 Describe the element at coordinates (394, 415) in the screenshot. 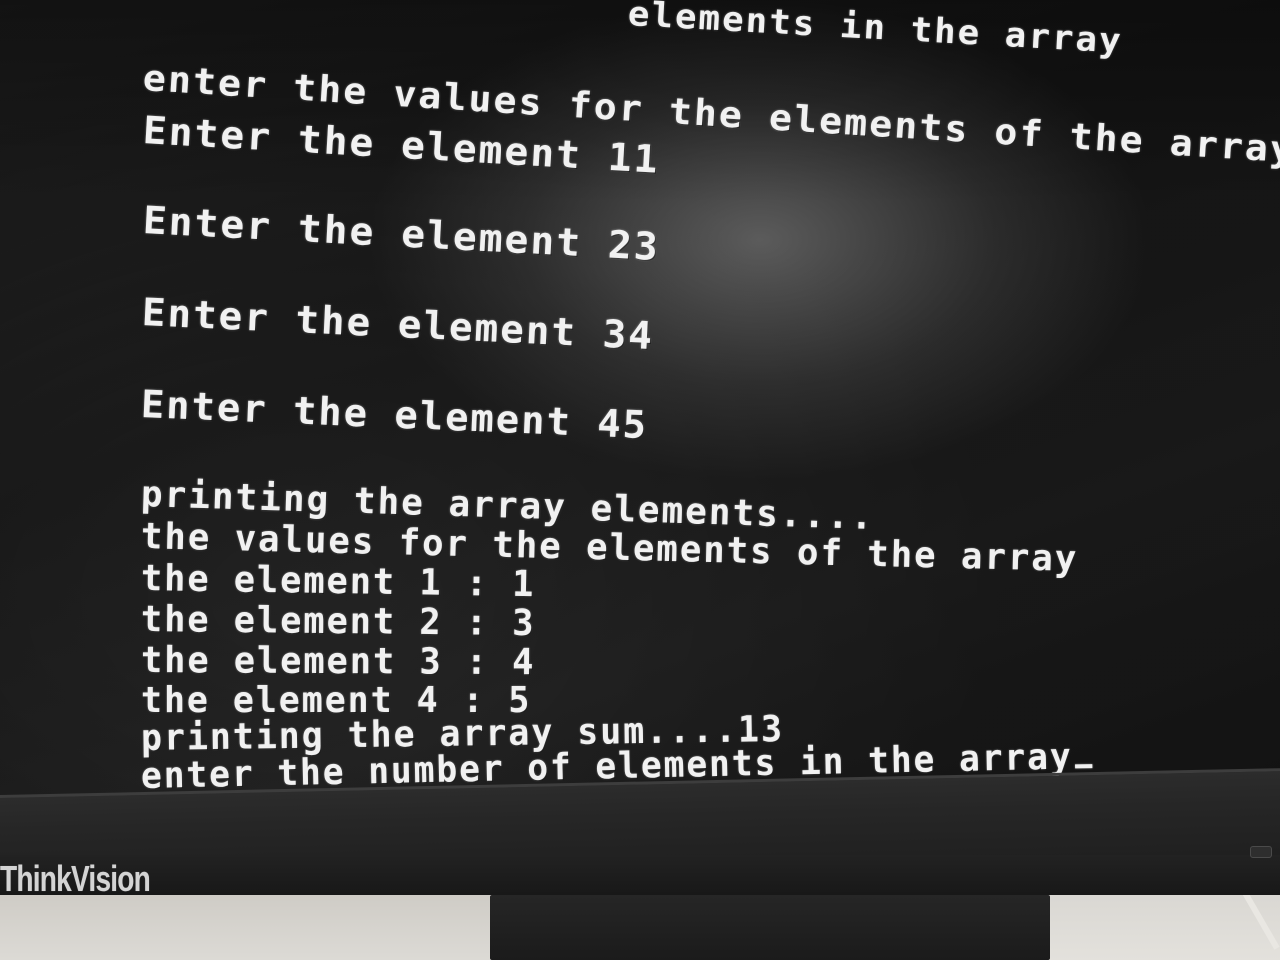

I see `console-line-enter-element-4: Enter the element 45` at that location.